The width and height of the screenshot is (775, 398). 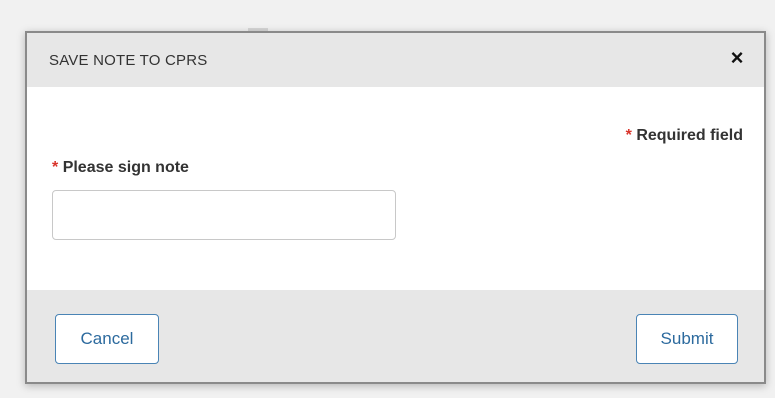 I want to click on sign-note-input, so click(x=224, y=215).